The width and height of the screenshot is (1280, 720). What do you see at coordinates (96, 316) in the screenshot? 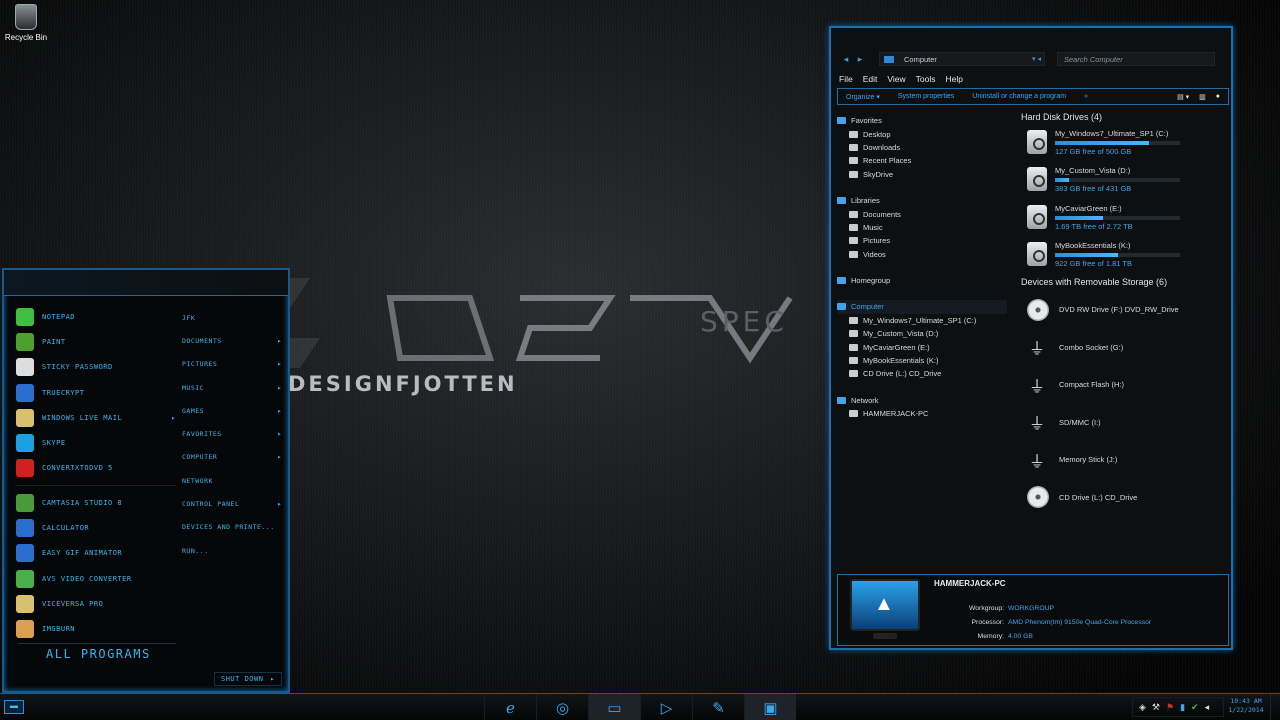
I see `start-program-item: NOTEPAD` at bounding box center [96, 316].